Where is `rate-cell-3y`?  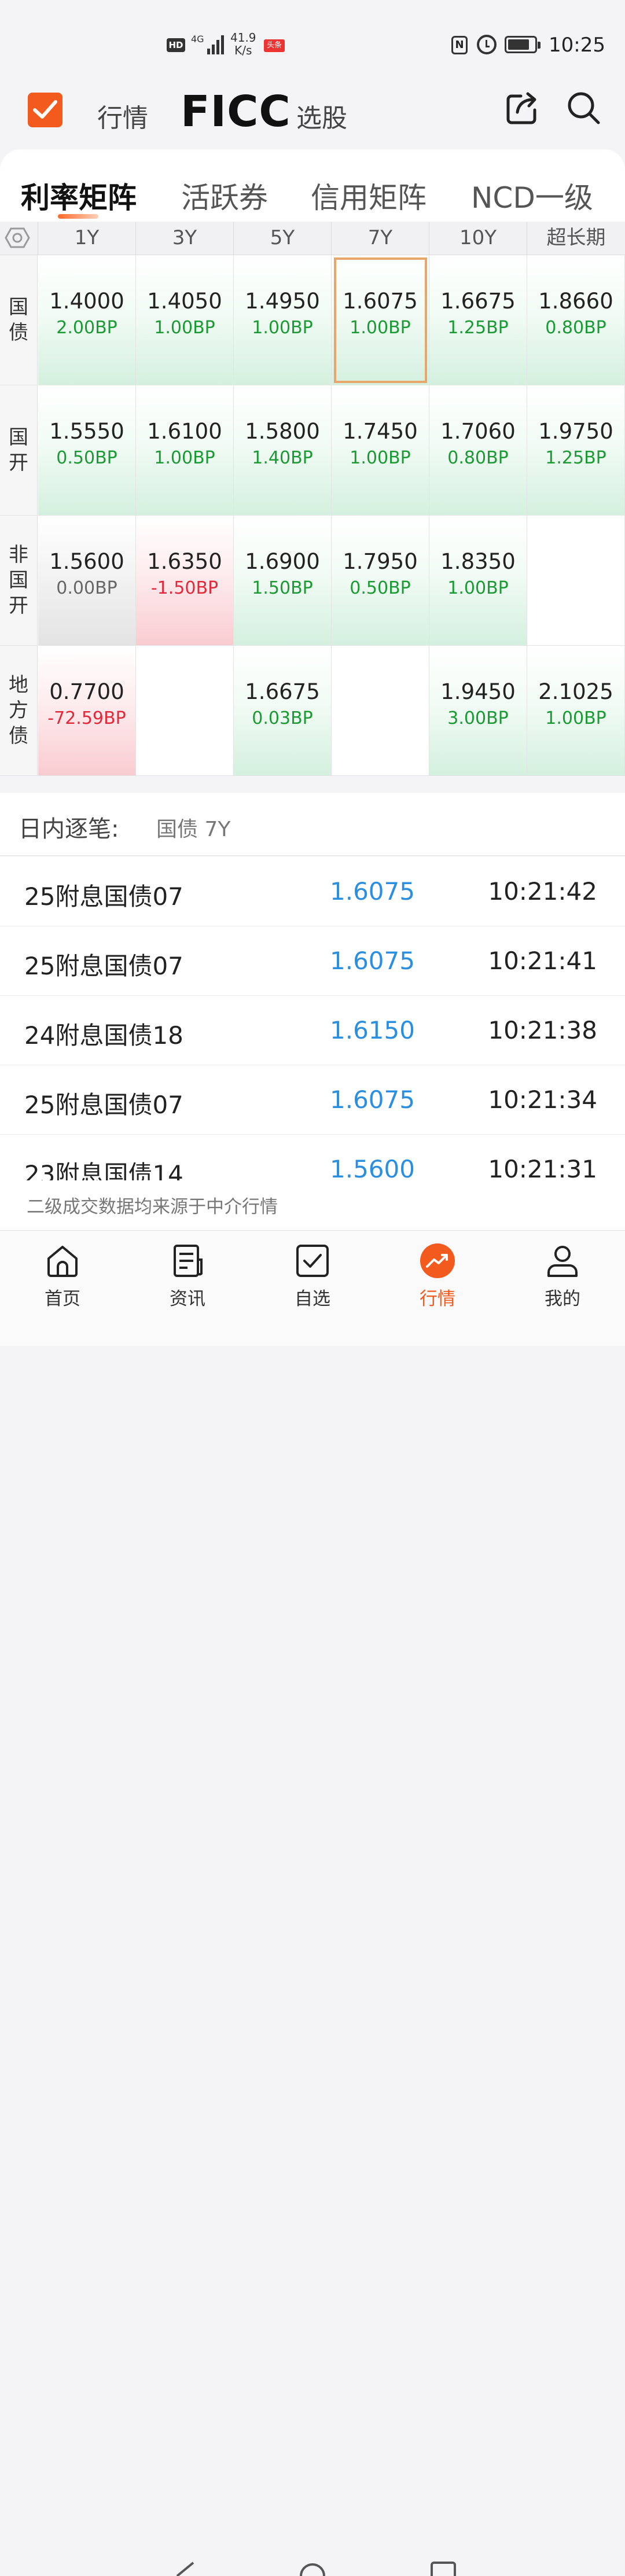 rate-cell-3y is located at coordinates (185, 711).